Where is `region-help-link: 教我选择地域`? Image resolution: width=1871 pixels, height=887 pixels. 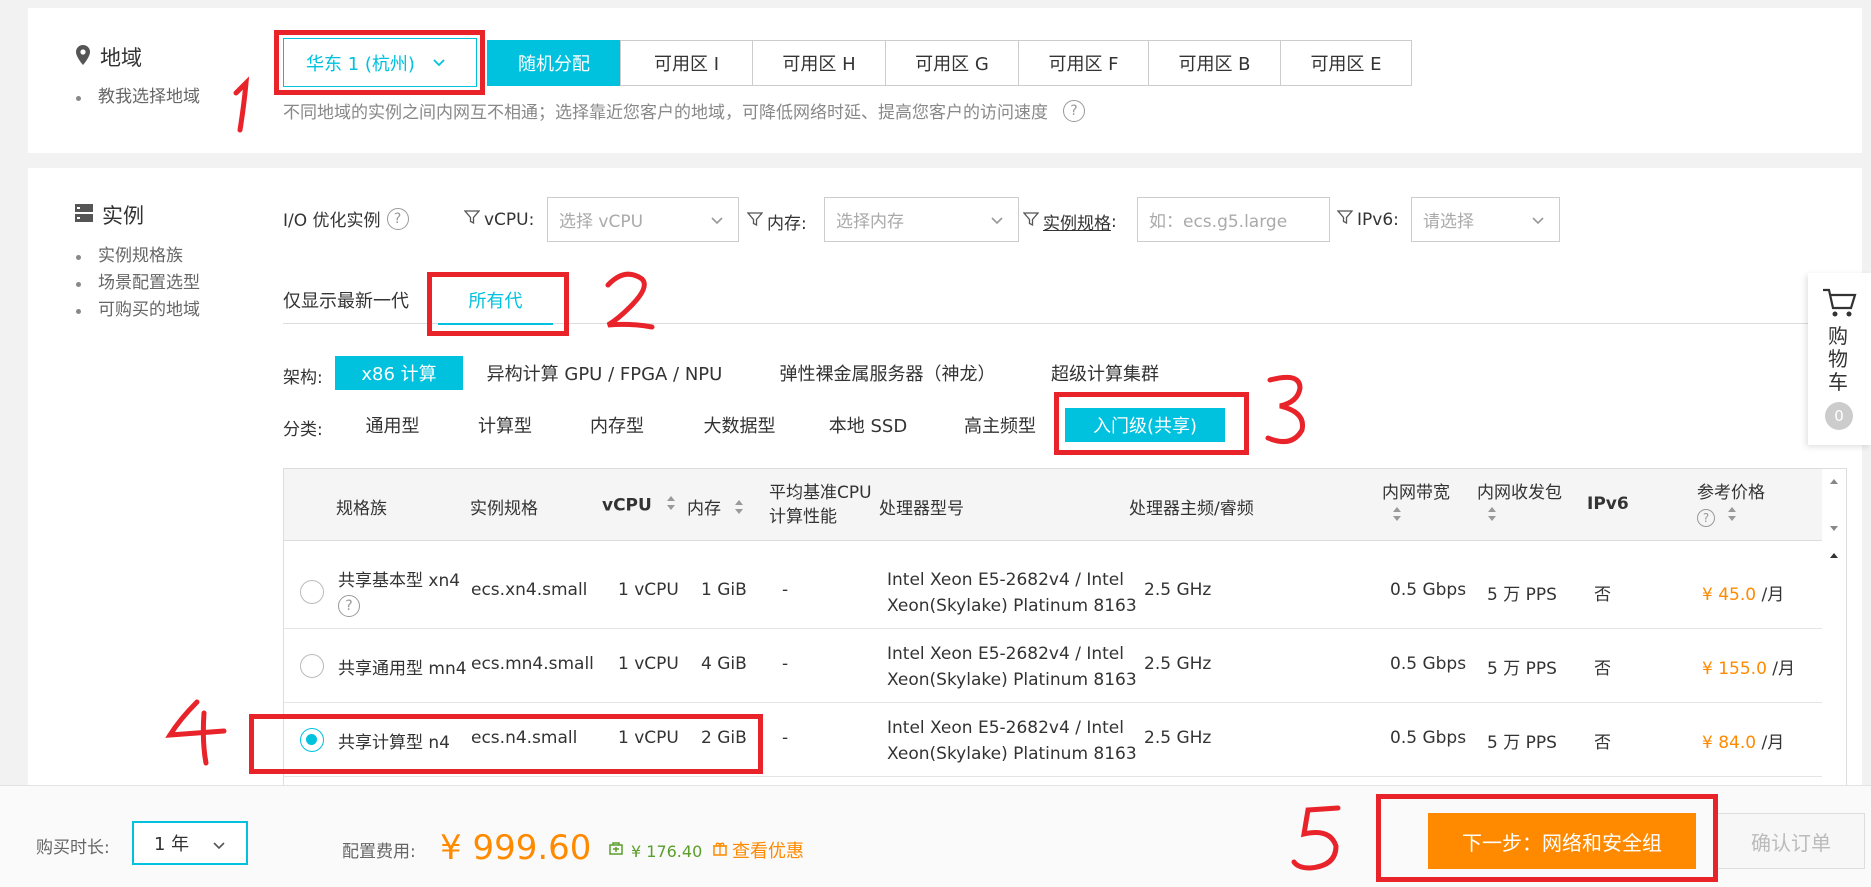 region-help-link: 教我选择地域 is located at coordinates (135, 97).